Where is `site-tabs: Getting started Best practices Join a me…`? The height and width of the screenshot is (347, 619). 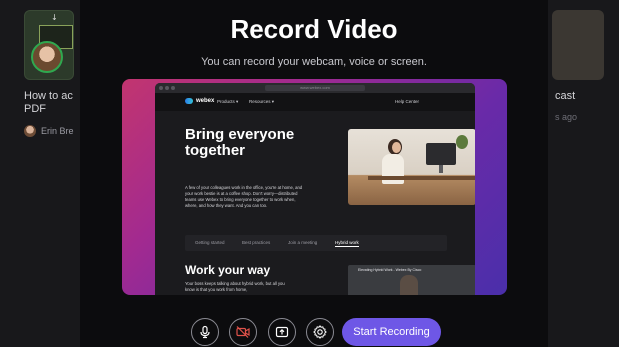
site-tabs: Getting started Best practices Join a me… is located at coordinates (316, 243).